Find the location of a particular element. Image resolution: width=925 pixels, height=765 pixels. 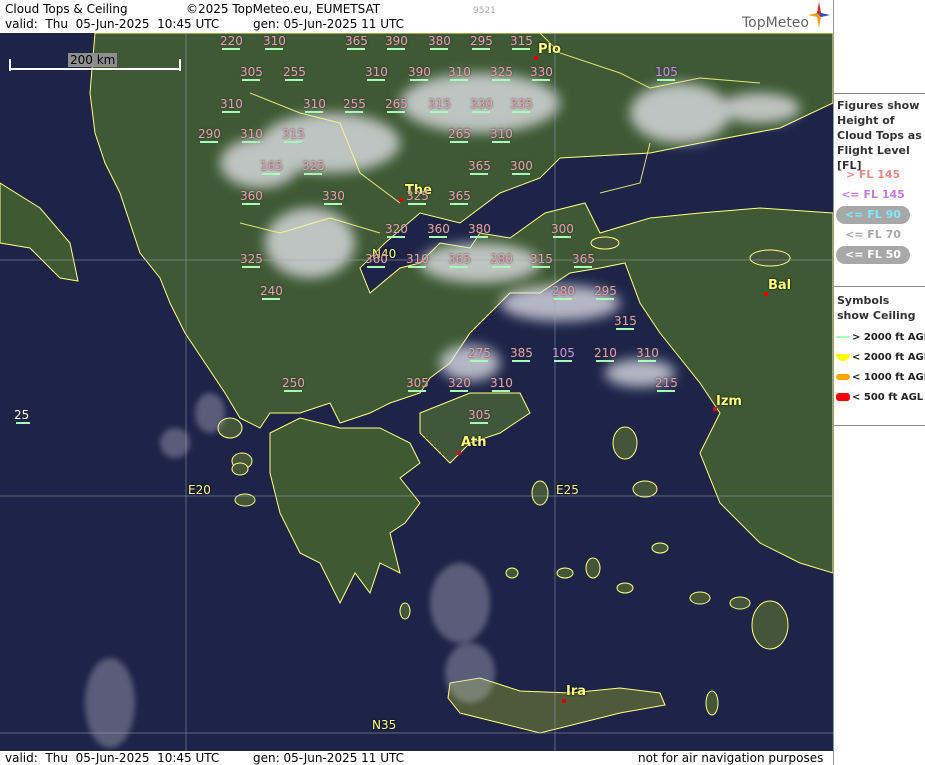

city-label: Plo is located at coordinates (549, 49).